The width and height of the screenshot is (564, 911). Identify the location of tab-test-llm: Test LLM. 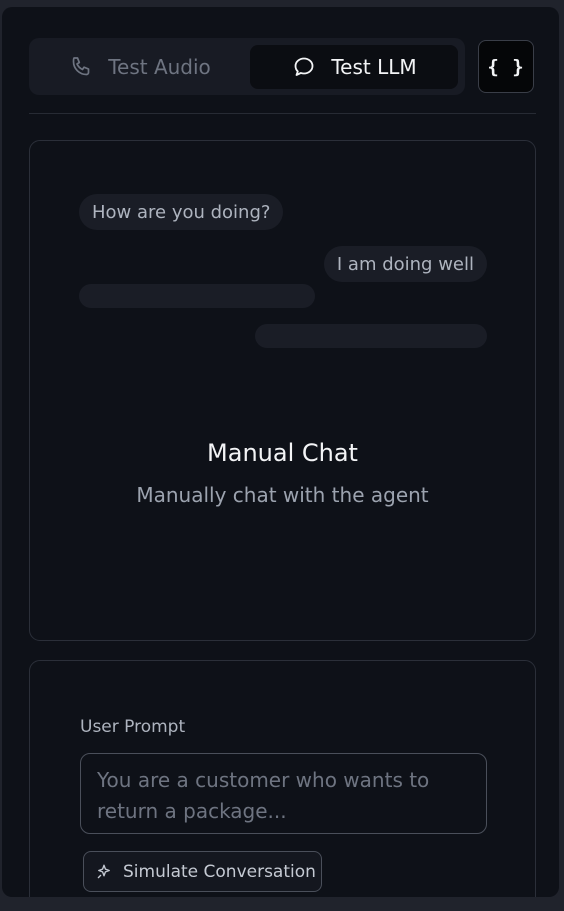
(354, 67).